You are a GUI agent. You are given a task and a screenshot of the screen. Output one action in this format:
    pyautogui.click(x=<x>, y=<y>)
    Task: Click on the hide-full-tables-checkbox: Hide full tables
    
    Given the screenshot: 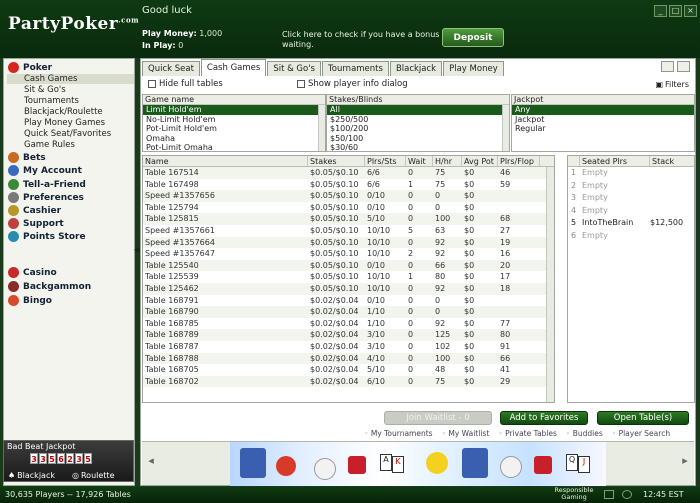 What is the action you would take?
    pyautogui.click(x=185, y=84)
    